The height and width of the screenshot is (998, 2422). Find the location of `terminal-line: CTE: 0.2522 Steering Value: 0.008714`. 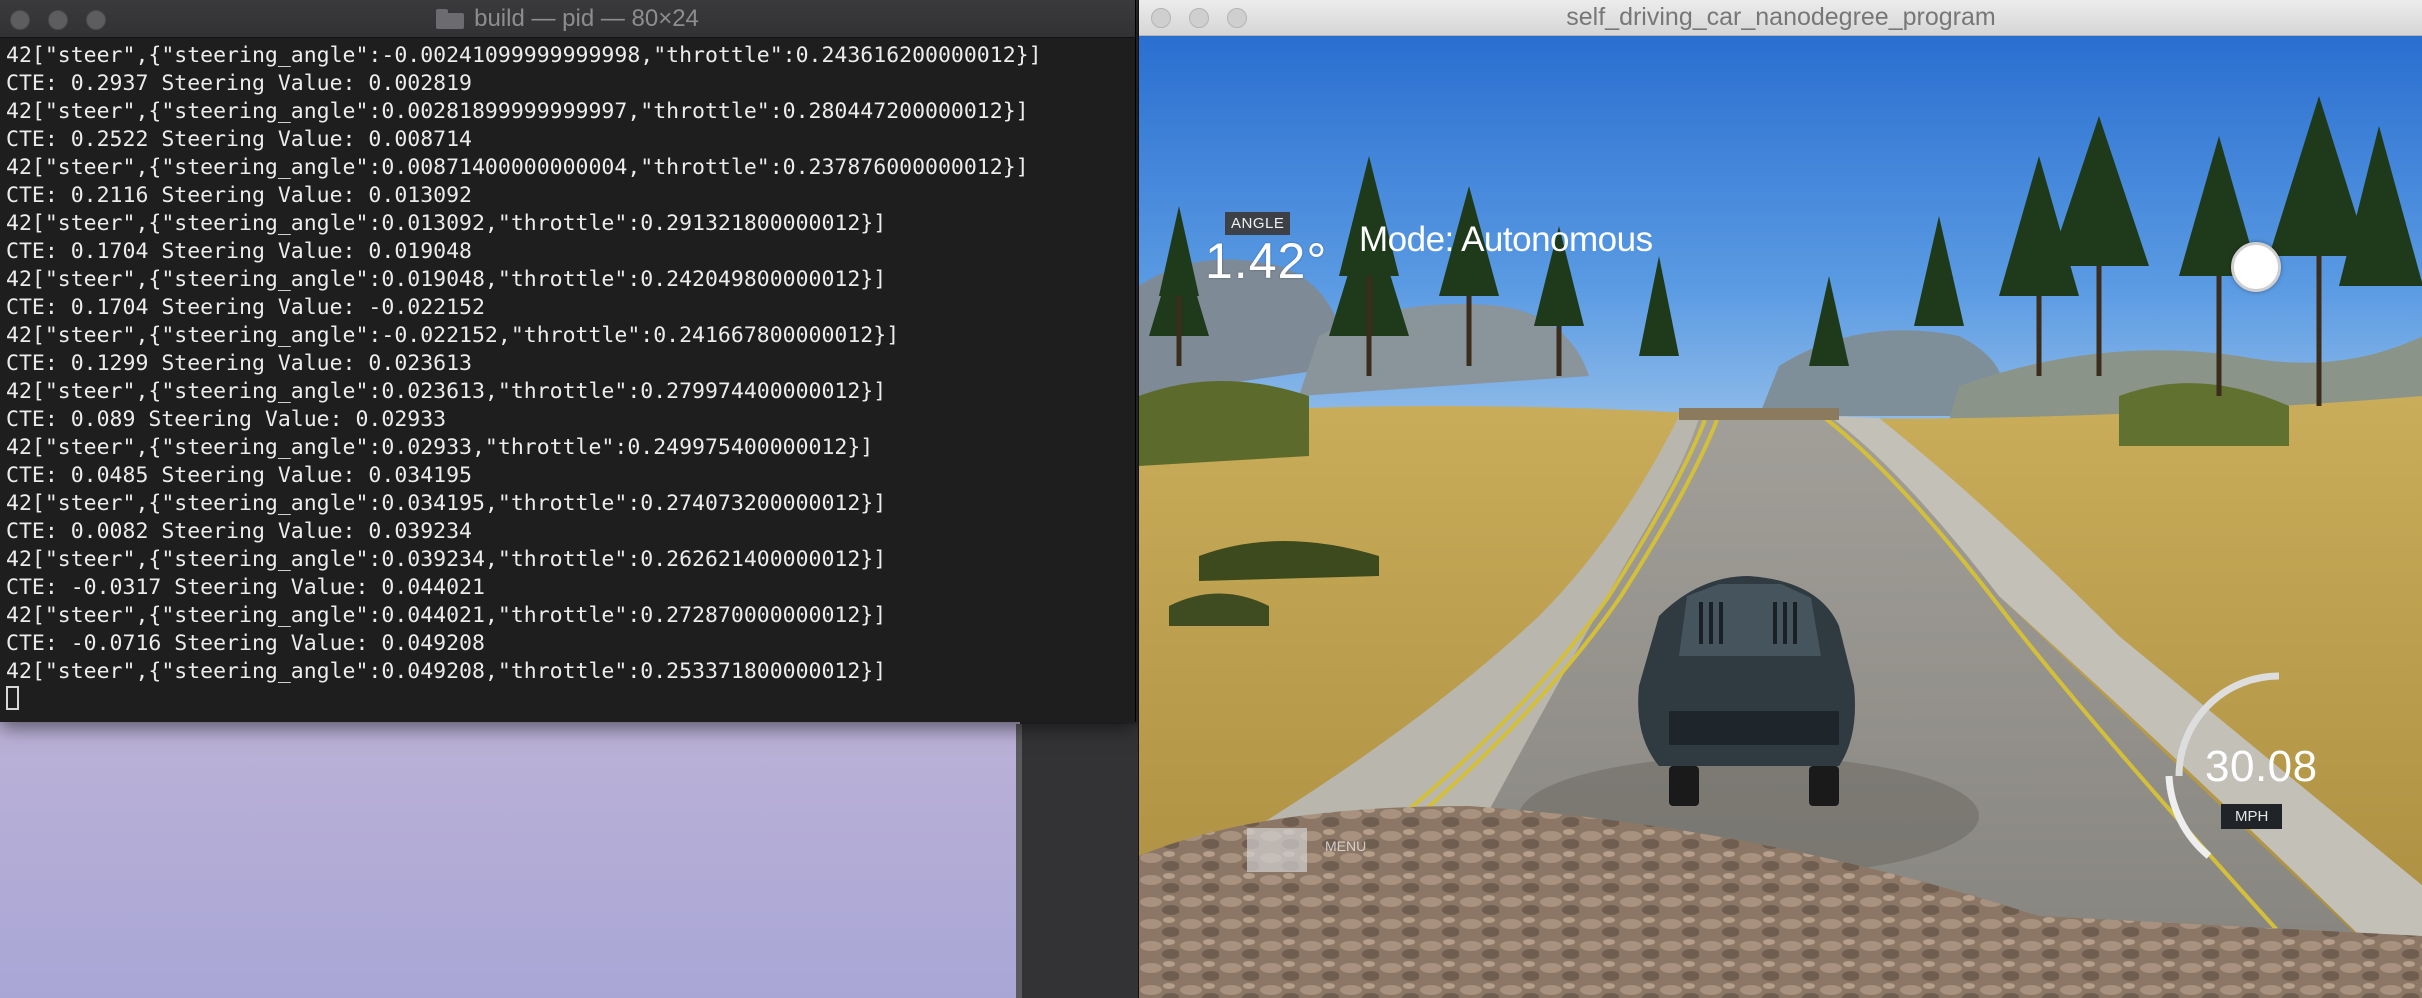

terminal-line: CTE: 0.2522 Steering Value: 0.008714 is located at coordinates (239, 139).